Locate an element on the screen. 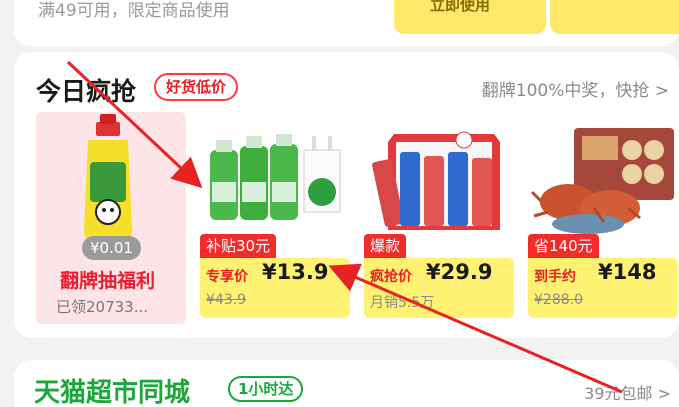 Image resolution: width=679 pixels, height=407 pixels. coupon-card: 满49可用，限定商品使用 立即使用 is located at coordinates (346, 23).